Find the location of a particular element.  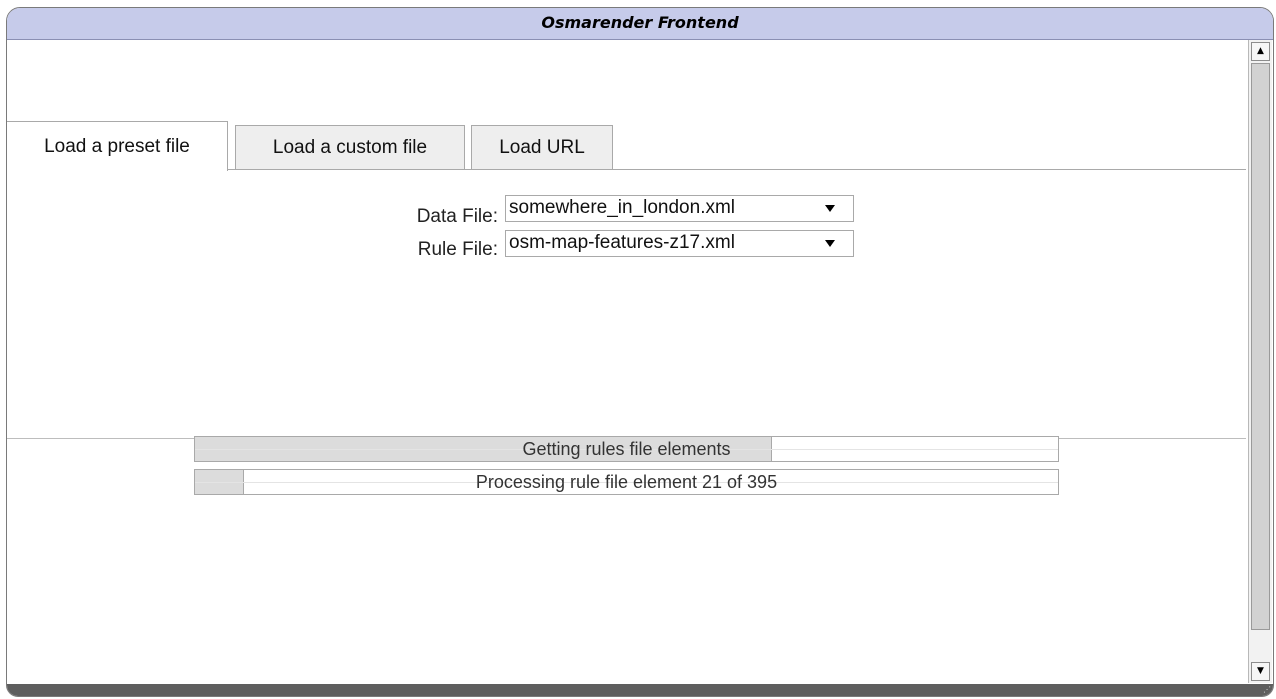

vertical-scrollbar: ▲ ▼ is located at coordinates (1260, 361).